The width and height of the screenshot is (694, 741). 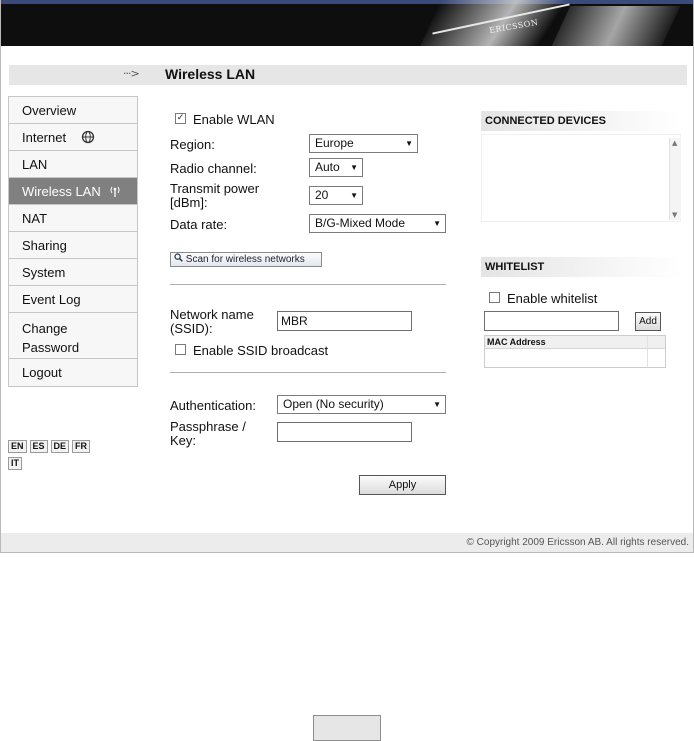 I want to click on data-rate-select: B/G-Mixed Mode ▼, so click(x=377, y=223).